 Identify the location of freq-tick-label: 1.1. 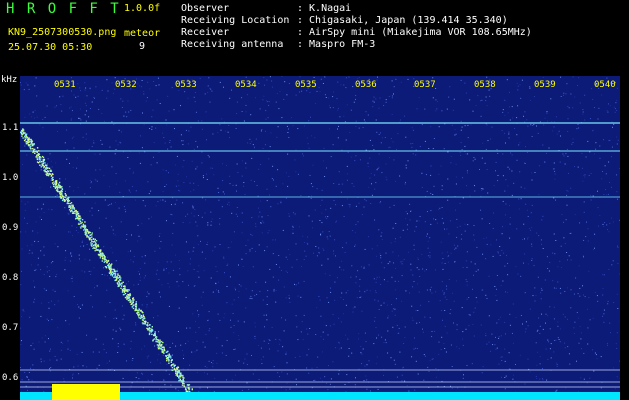
(10, 128).